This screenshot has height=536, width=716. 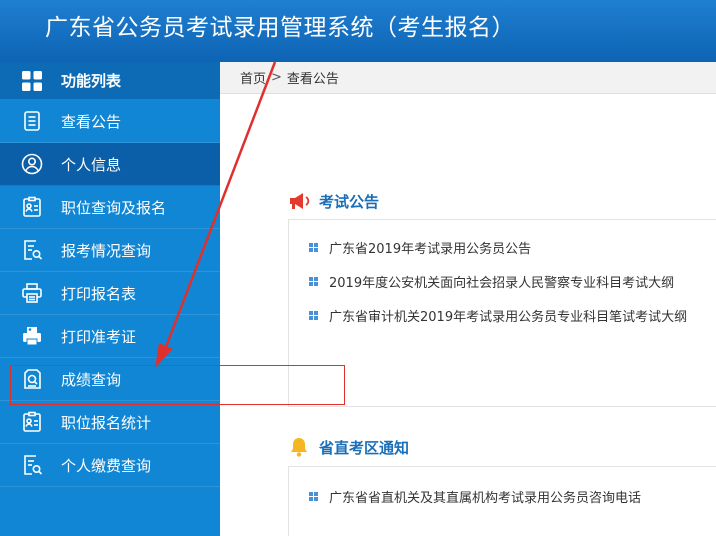 What do you see at coordinates (32, 336) in the screenshot?
I see `printer-id-icon` at bounding box center [32, 336].